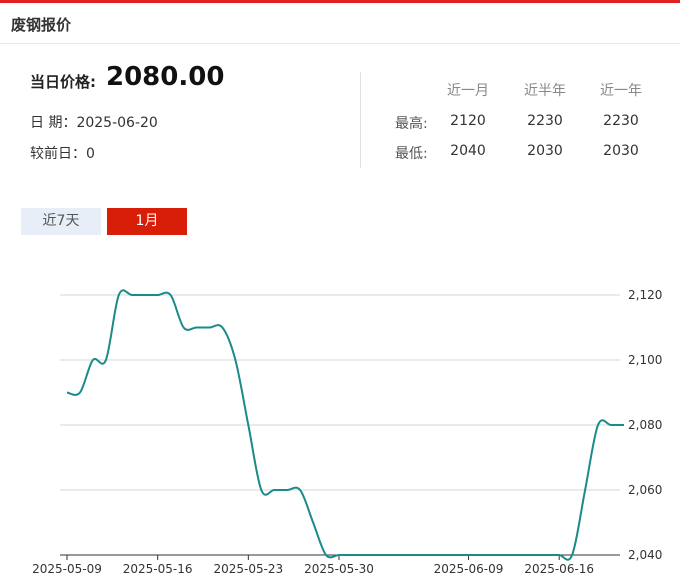 The height and width of the screenshot is (577, 680). What do you see at coordinates (340, 23) in the screenshot?
I see `panel-header: 废钢报价` at bounding box center [340, 23].